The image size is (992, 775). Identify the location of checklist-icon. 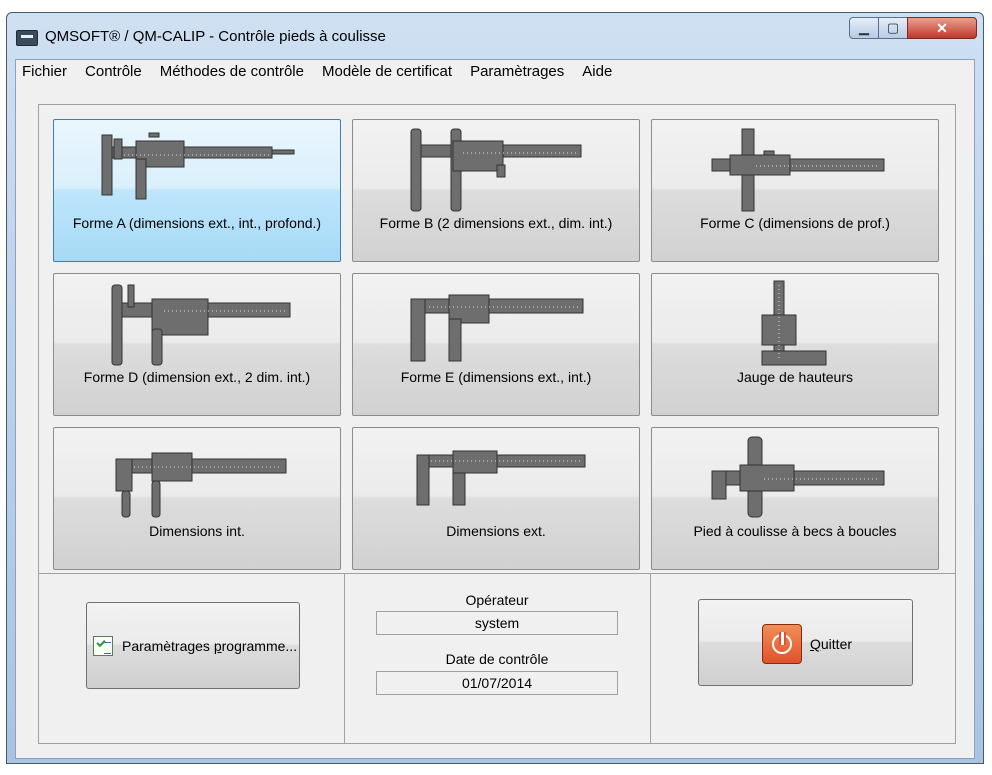
(103, 646).